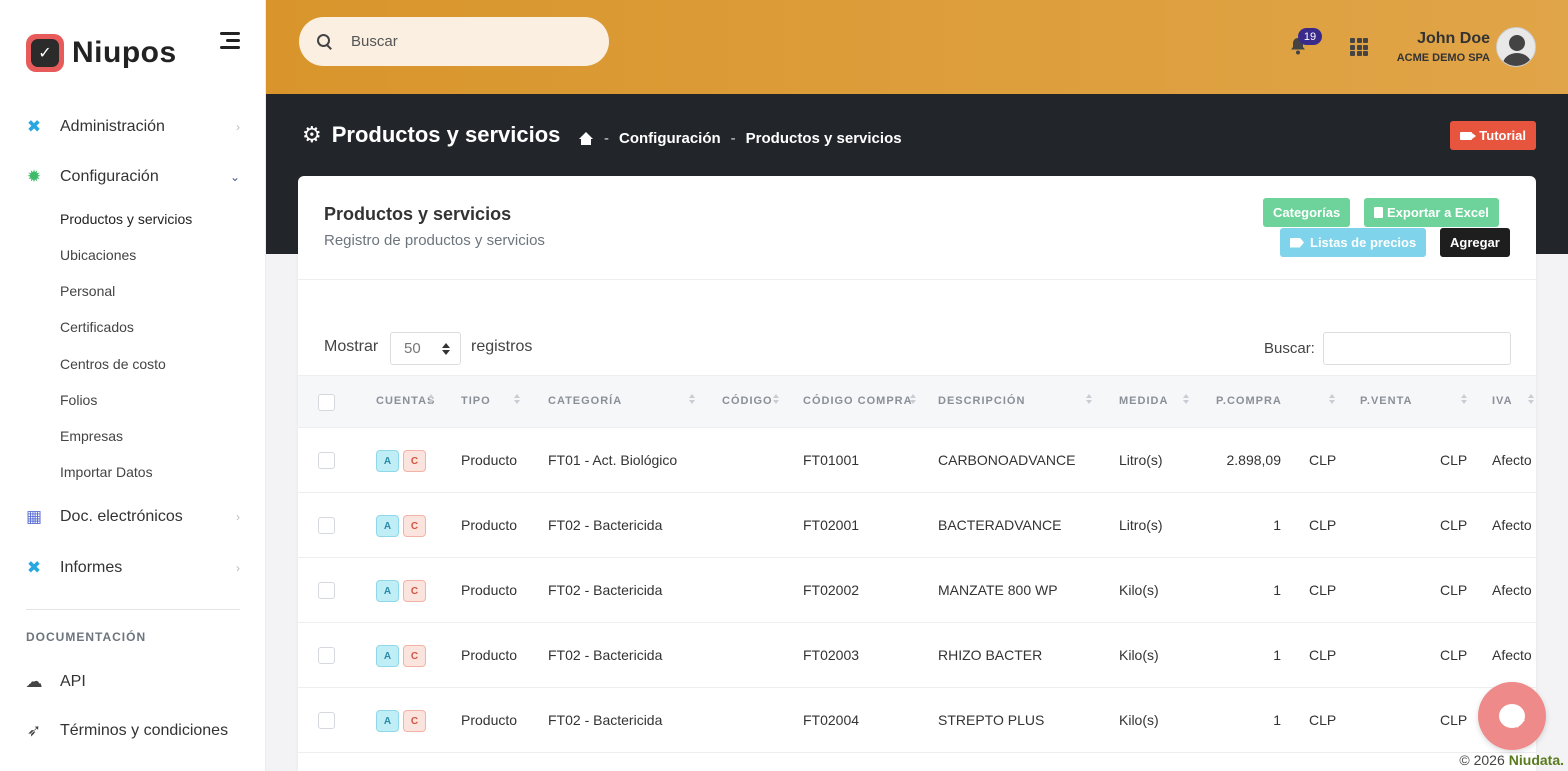 This screenshot has height=771, width=1568. Describe the element at coordinates (134, 682) in the screenshot. I see `sidebar-item-api: ☁ API` at that location.